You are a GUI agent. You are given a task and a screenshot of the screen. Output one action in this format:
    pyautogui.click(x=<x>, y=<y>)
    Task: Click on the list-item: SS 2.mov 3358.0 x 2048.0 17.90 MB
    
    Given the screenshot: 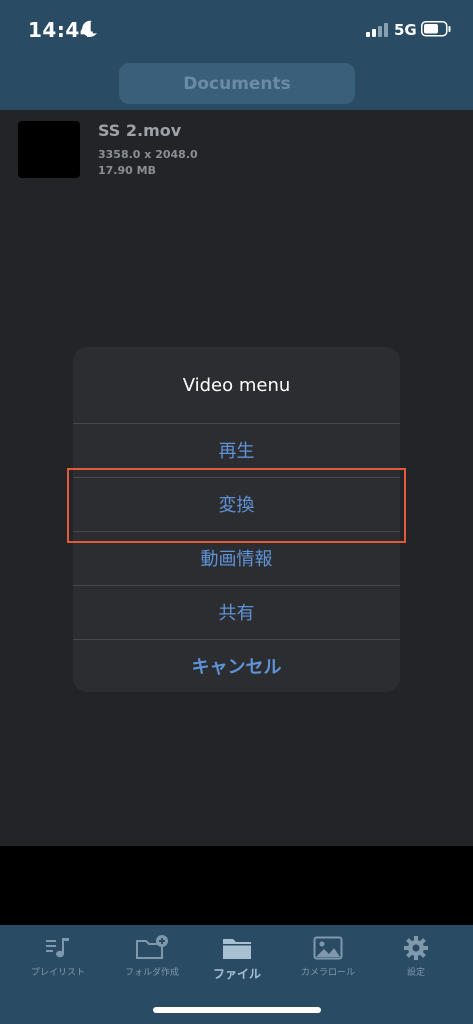 What is the action you would take?
    pyautogui.click(x=236, y=151)
    